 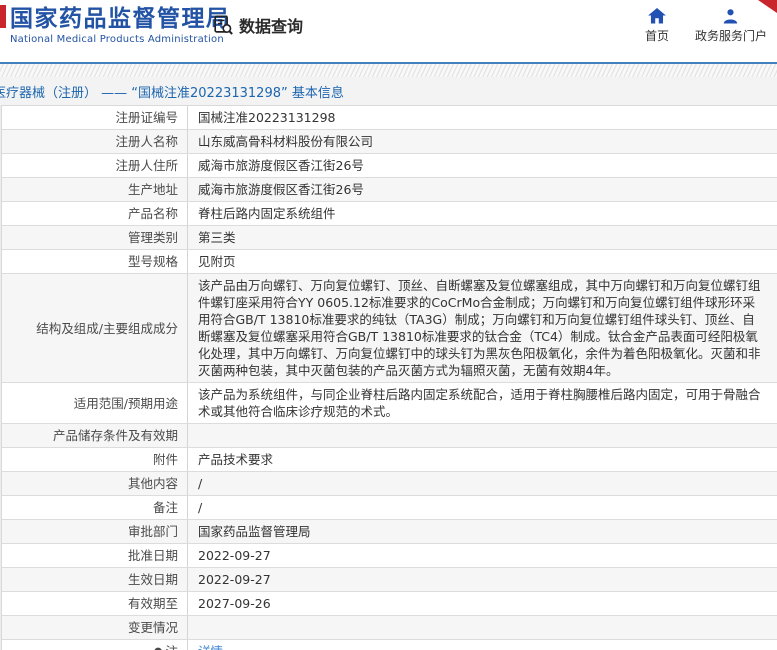 I want to click on table-row: 批准日期 2022-09-27, so click(x=389, y=556).